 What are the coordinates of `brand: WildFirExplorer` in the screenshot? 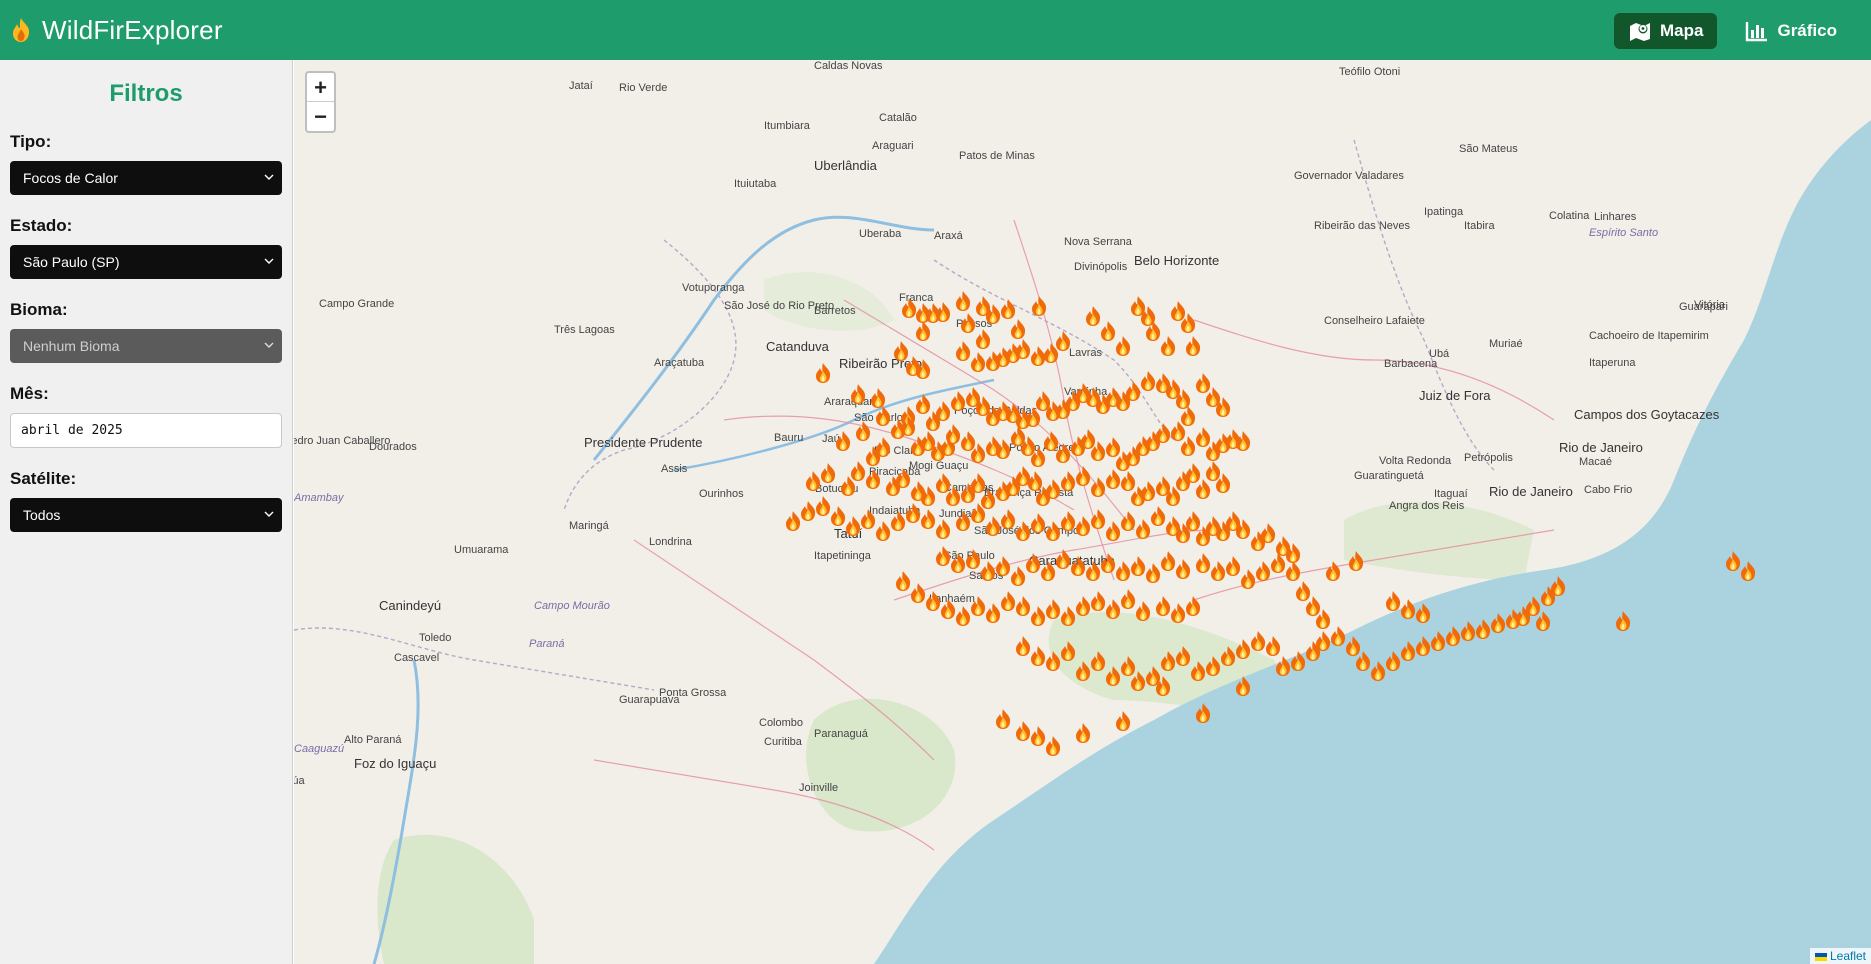 It's located at (116, 30).